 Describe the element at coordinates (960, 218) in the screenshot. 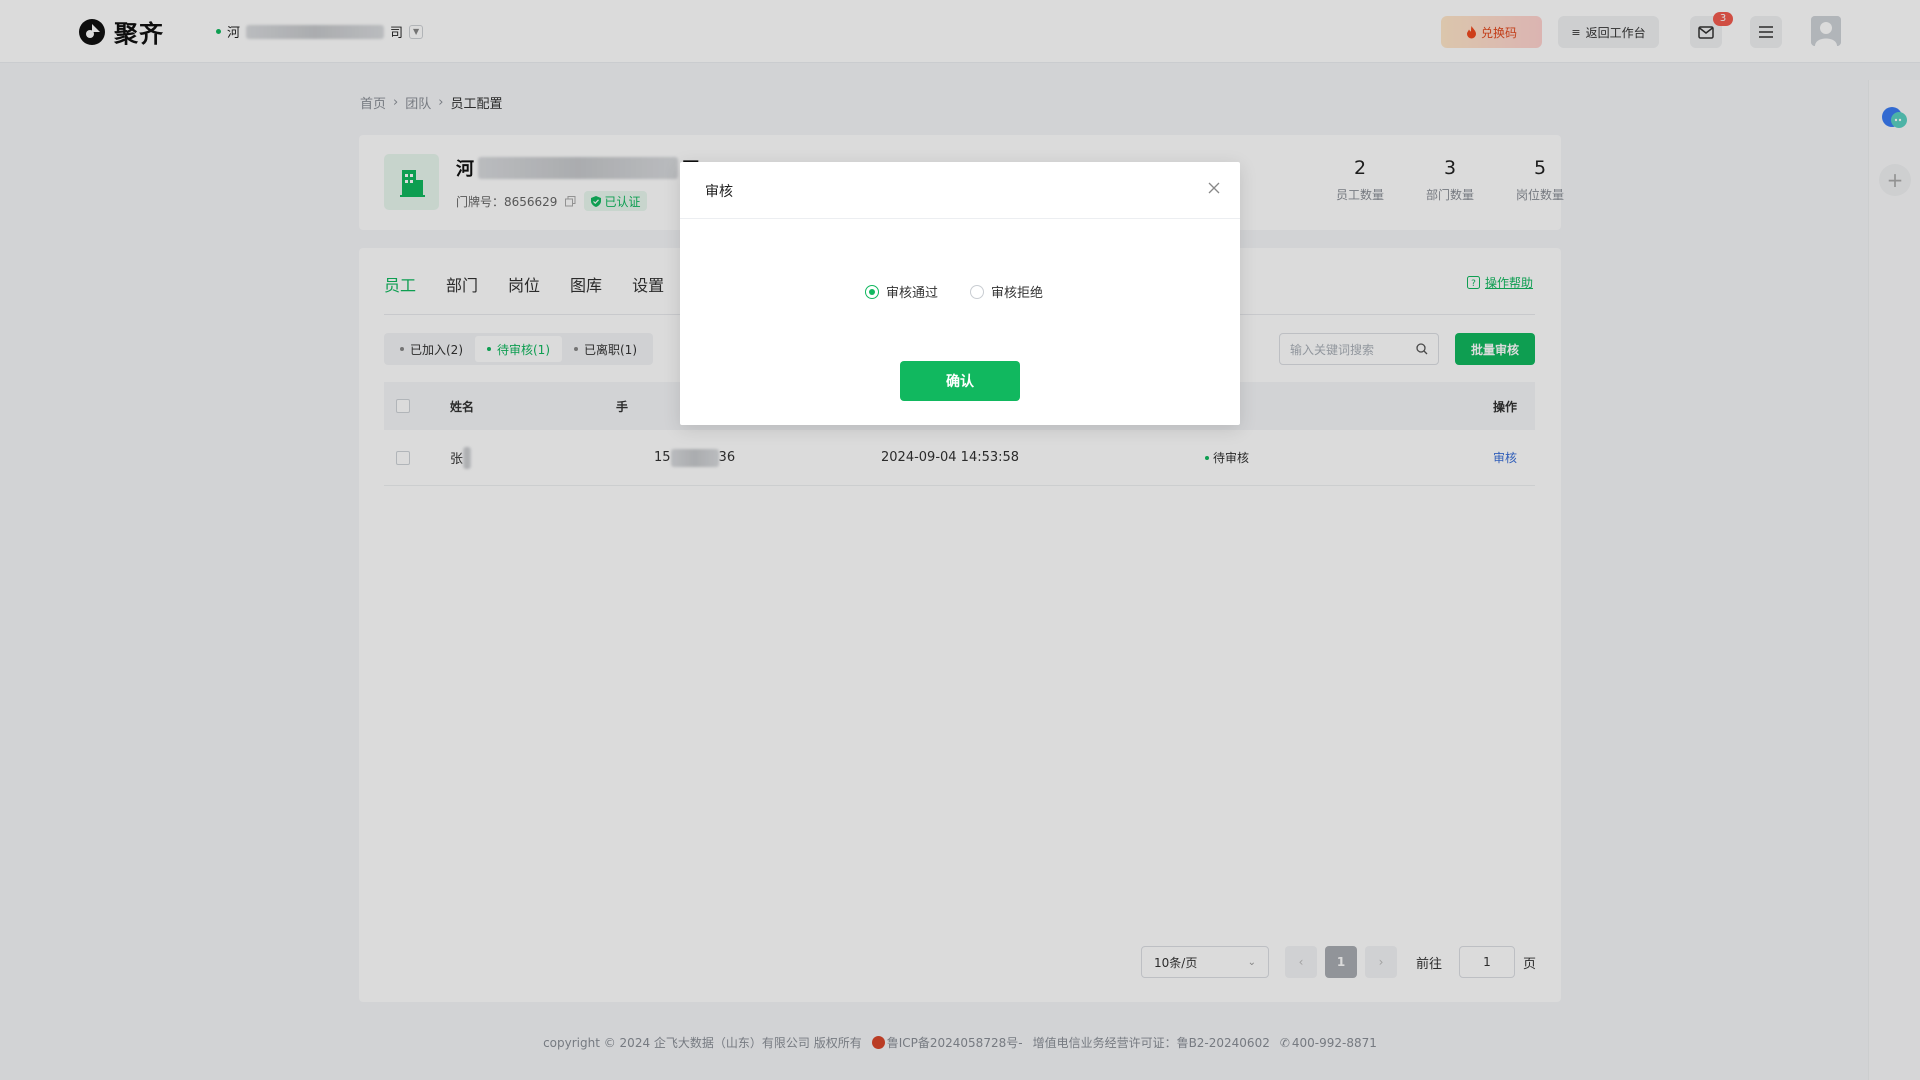

I see `dialog-divider` at that location.